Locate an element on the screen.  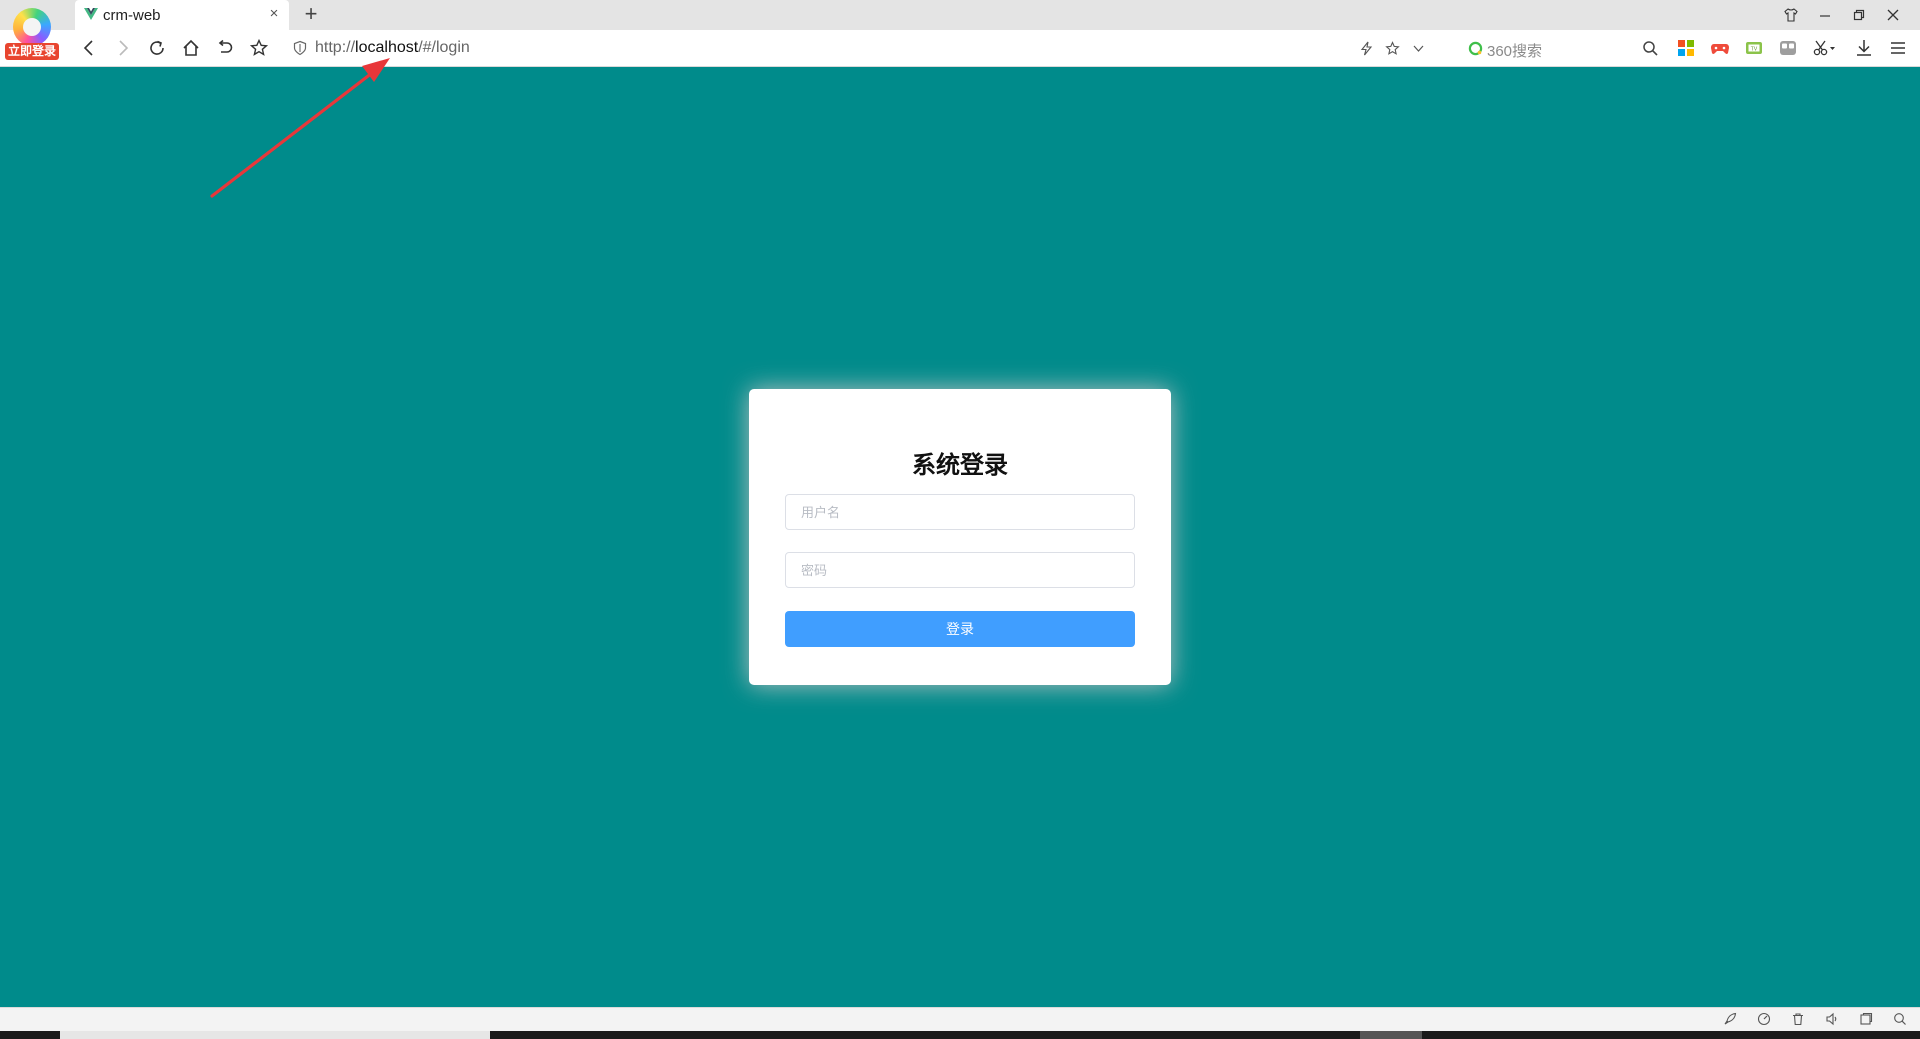
os-taskbar is located at coordinates (960, 1035).